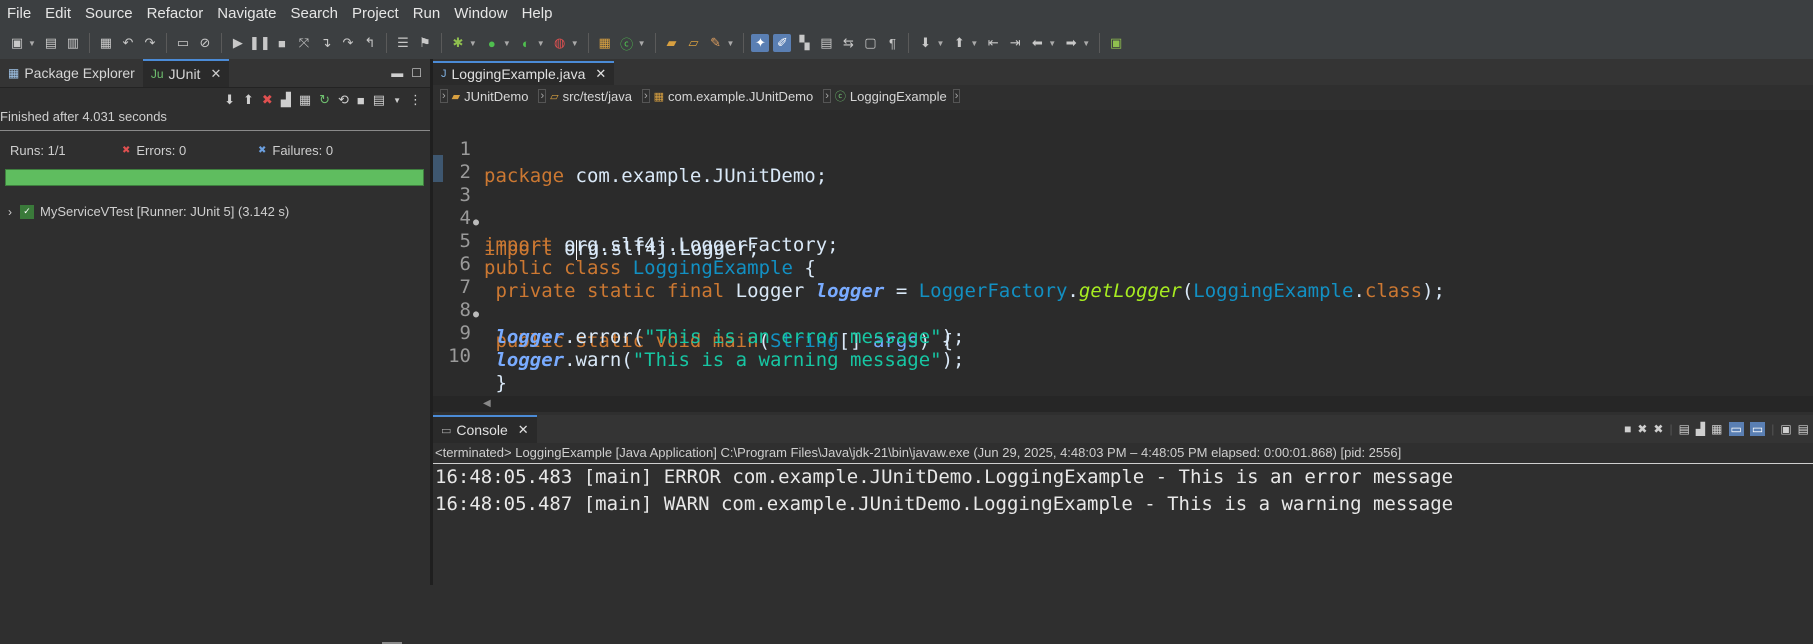 Image resolution: width=1813 pixels, height=644 pixels. What do you see at coordinates (537, 13) in the screenshot?
I see `menu-help: Help` at bounding box center [537, 13].